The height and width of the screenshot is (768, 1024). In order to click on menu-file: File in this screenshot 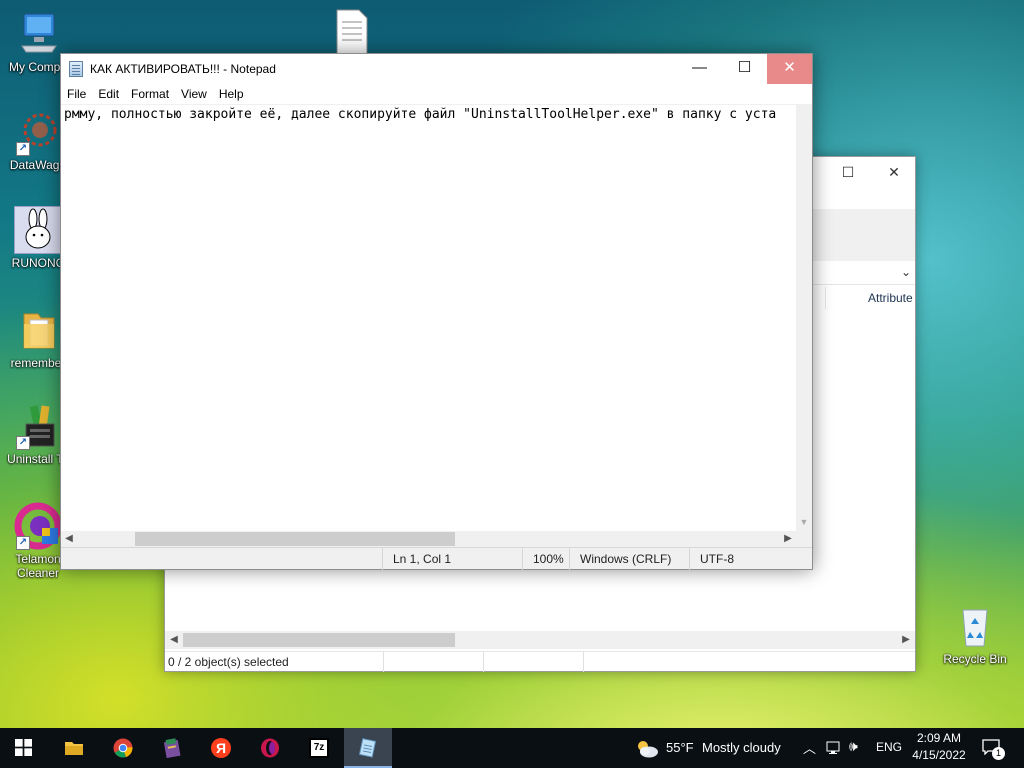, I will do `click(76, 94)`.